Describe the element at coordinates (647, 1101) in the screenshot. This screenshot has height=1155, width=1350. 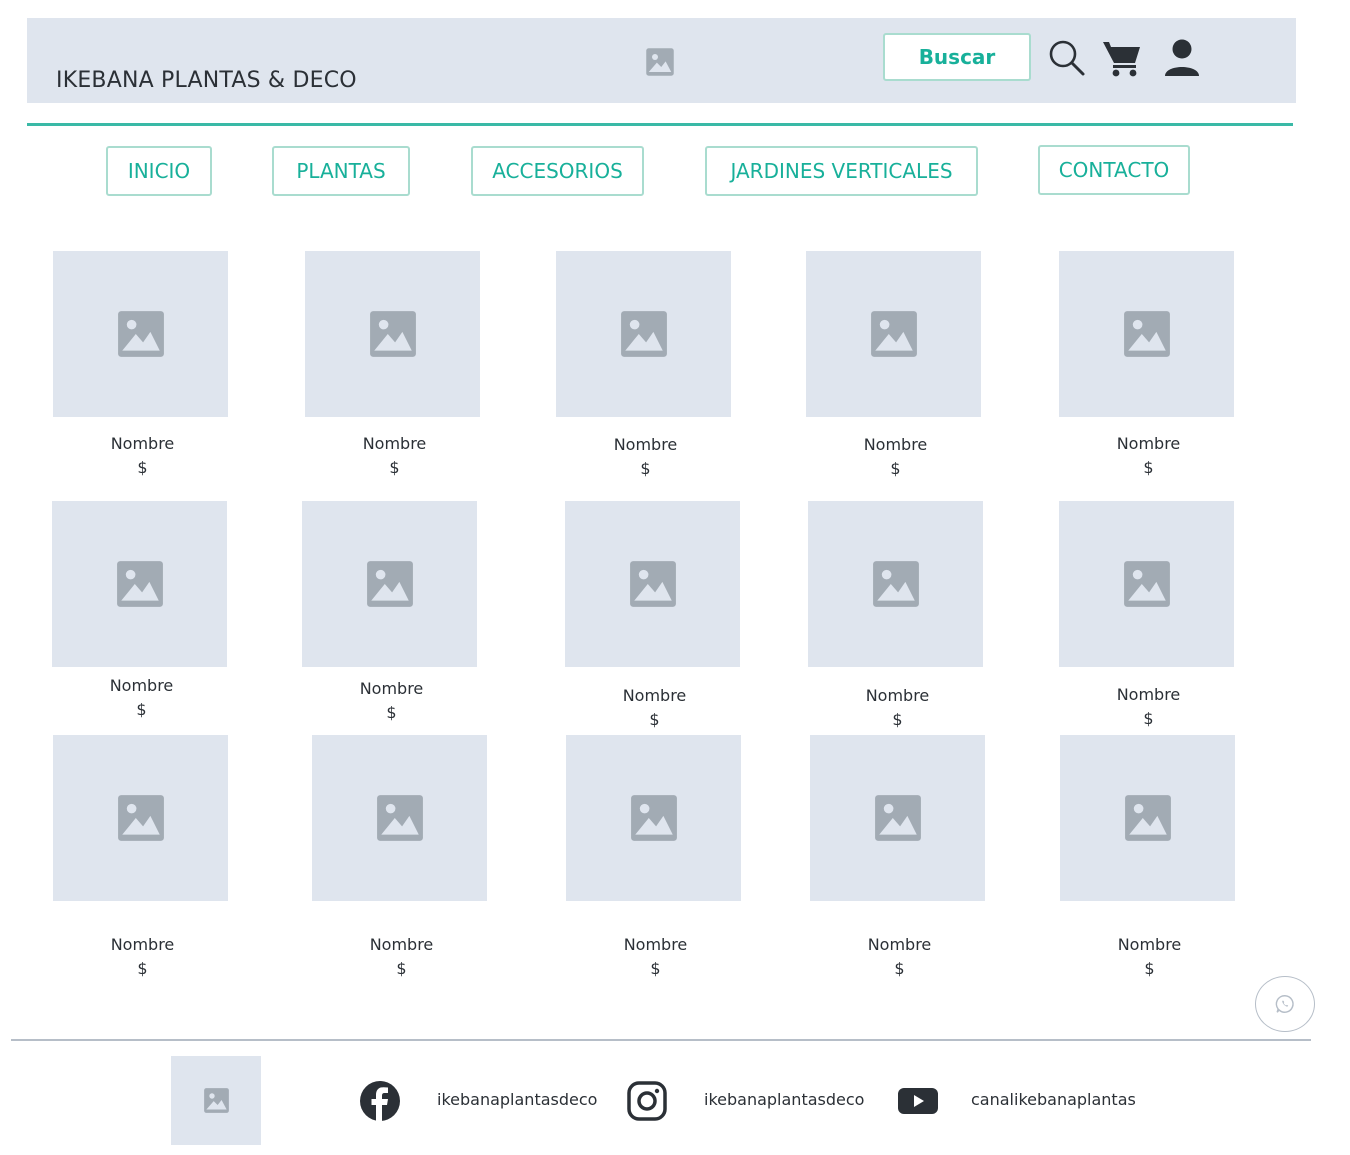
I see `instagram-icon` at that location.